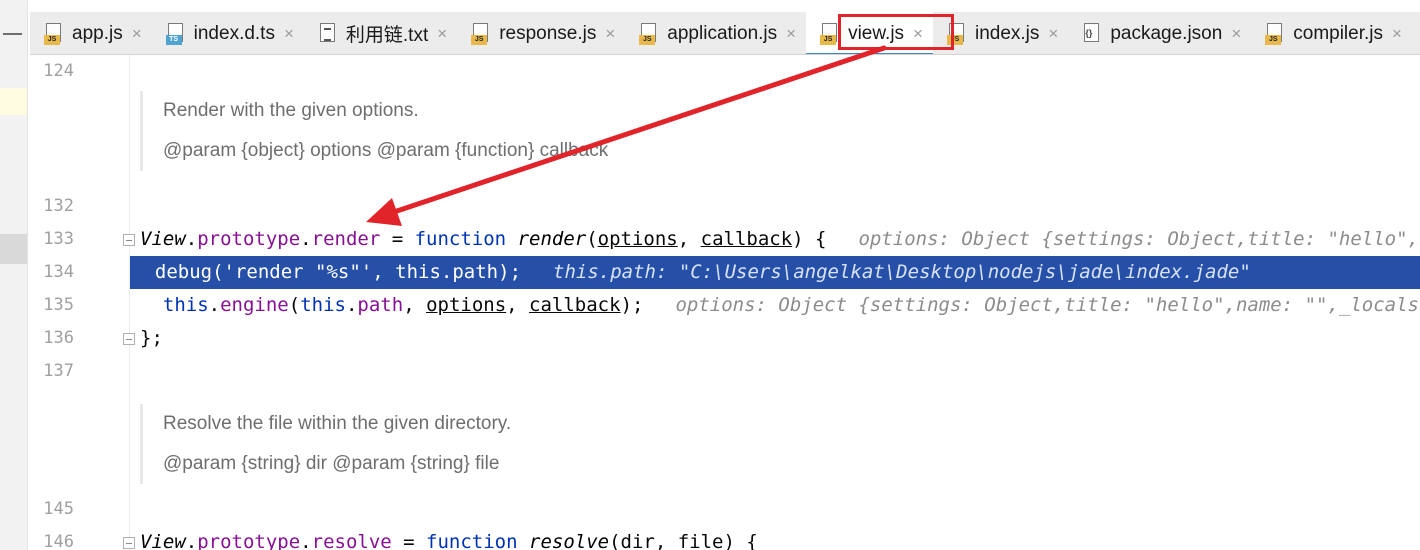 The image size is (1420, 550). I want to click on tab-index-js: JS index.js ×, so click(1000, 33).